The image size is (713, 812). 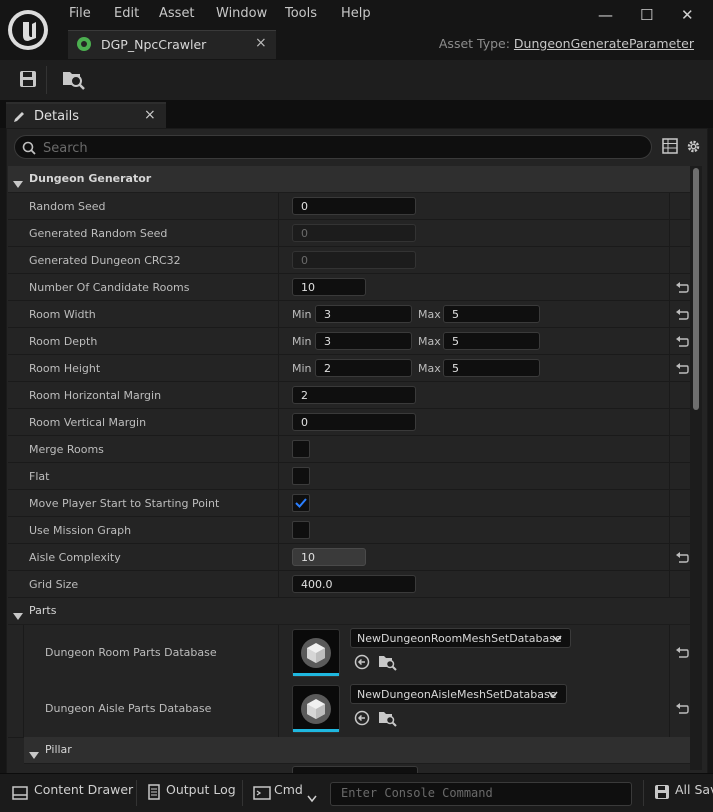 What do you see at coordinates (696, 289) in the screenshot?
I see `scrollbar-thumb` at bounding box center [696, 289].